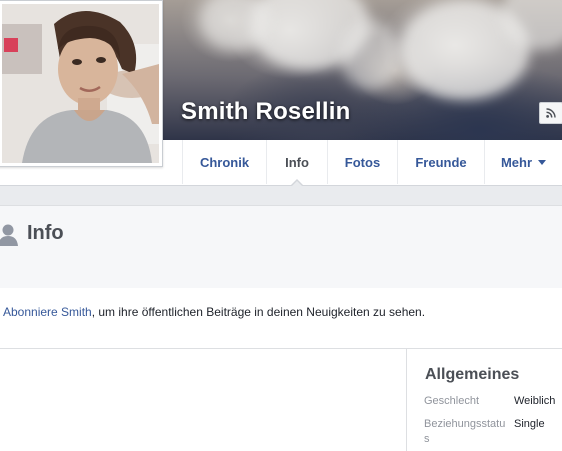  Describe the element at coordinates (47, 312) in the screenshot. I see `subscribe-link: Abonniere Smith` at that location.